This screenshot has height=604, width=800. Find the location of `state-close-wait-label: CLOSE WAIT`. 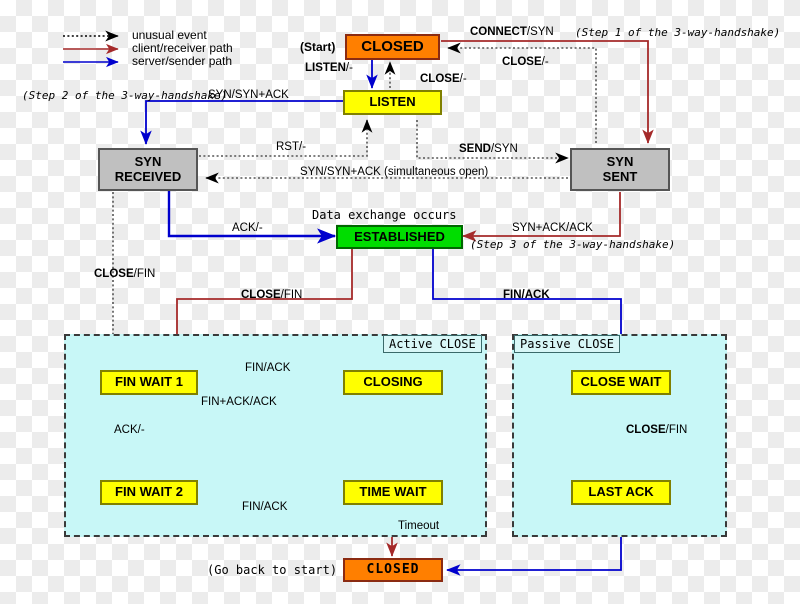

state-close-wait-label: CLOSE WAIT is located at coordinates (621, 382).